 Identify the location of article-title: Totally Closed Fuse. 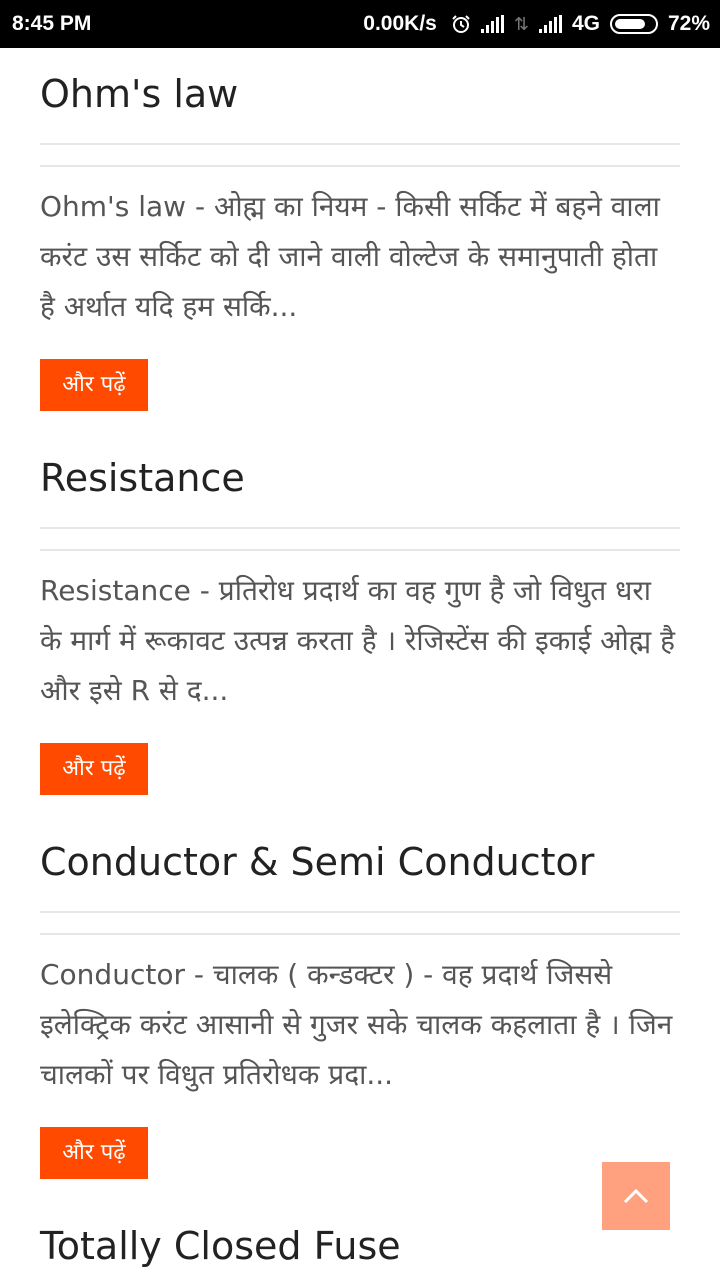
(360, 1246).